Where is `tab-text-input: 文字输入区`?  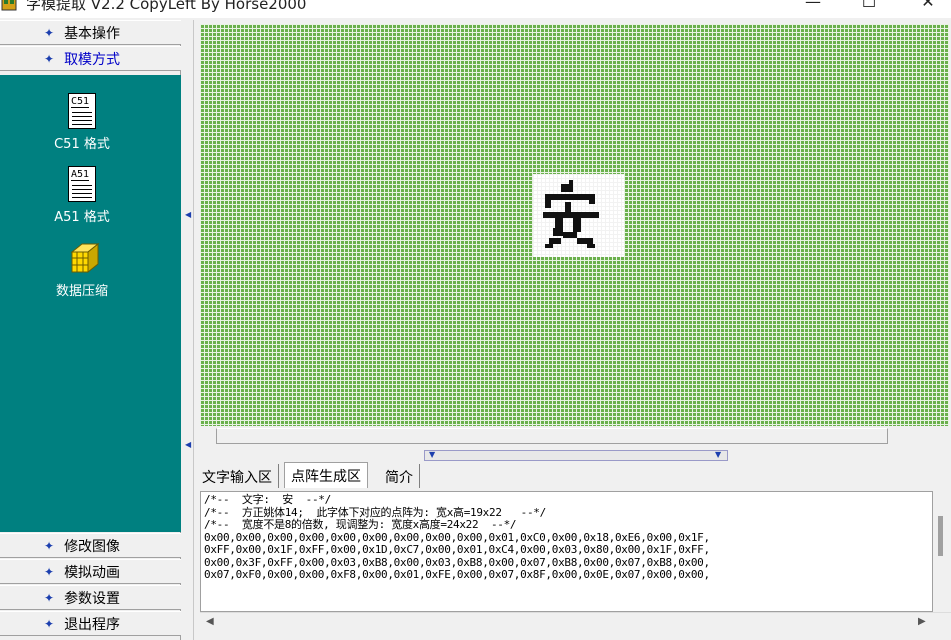
tab-text-input: 文字输入区 is located at coordinates (237, 476).